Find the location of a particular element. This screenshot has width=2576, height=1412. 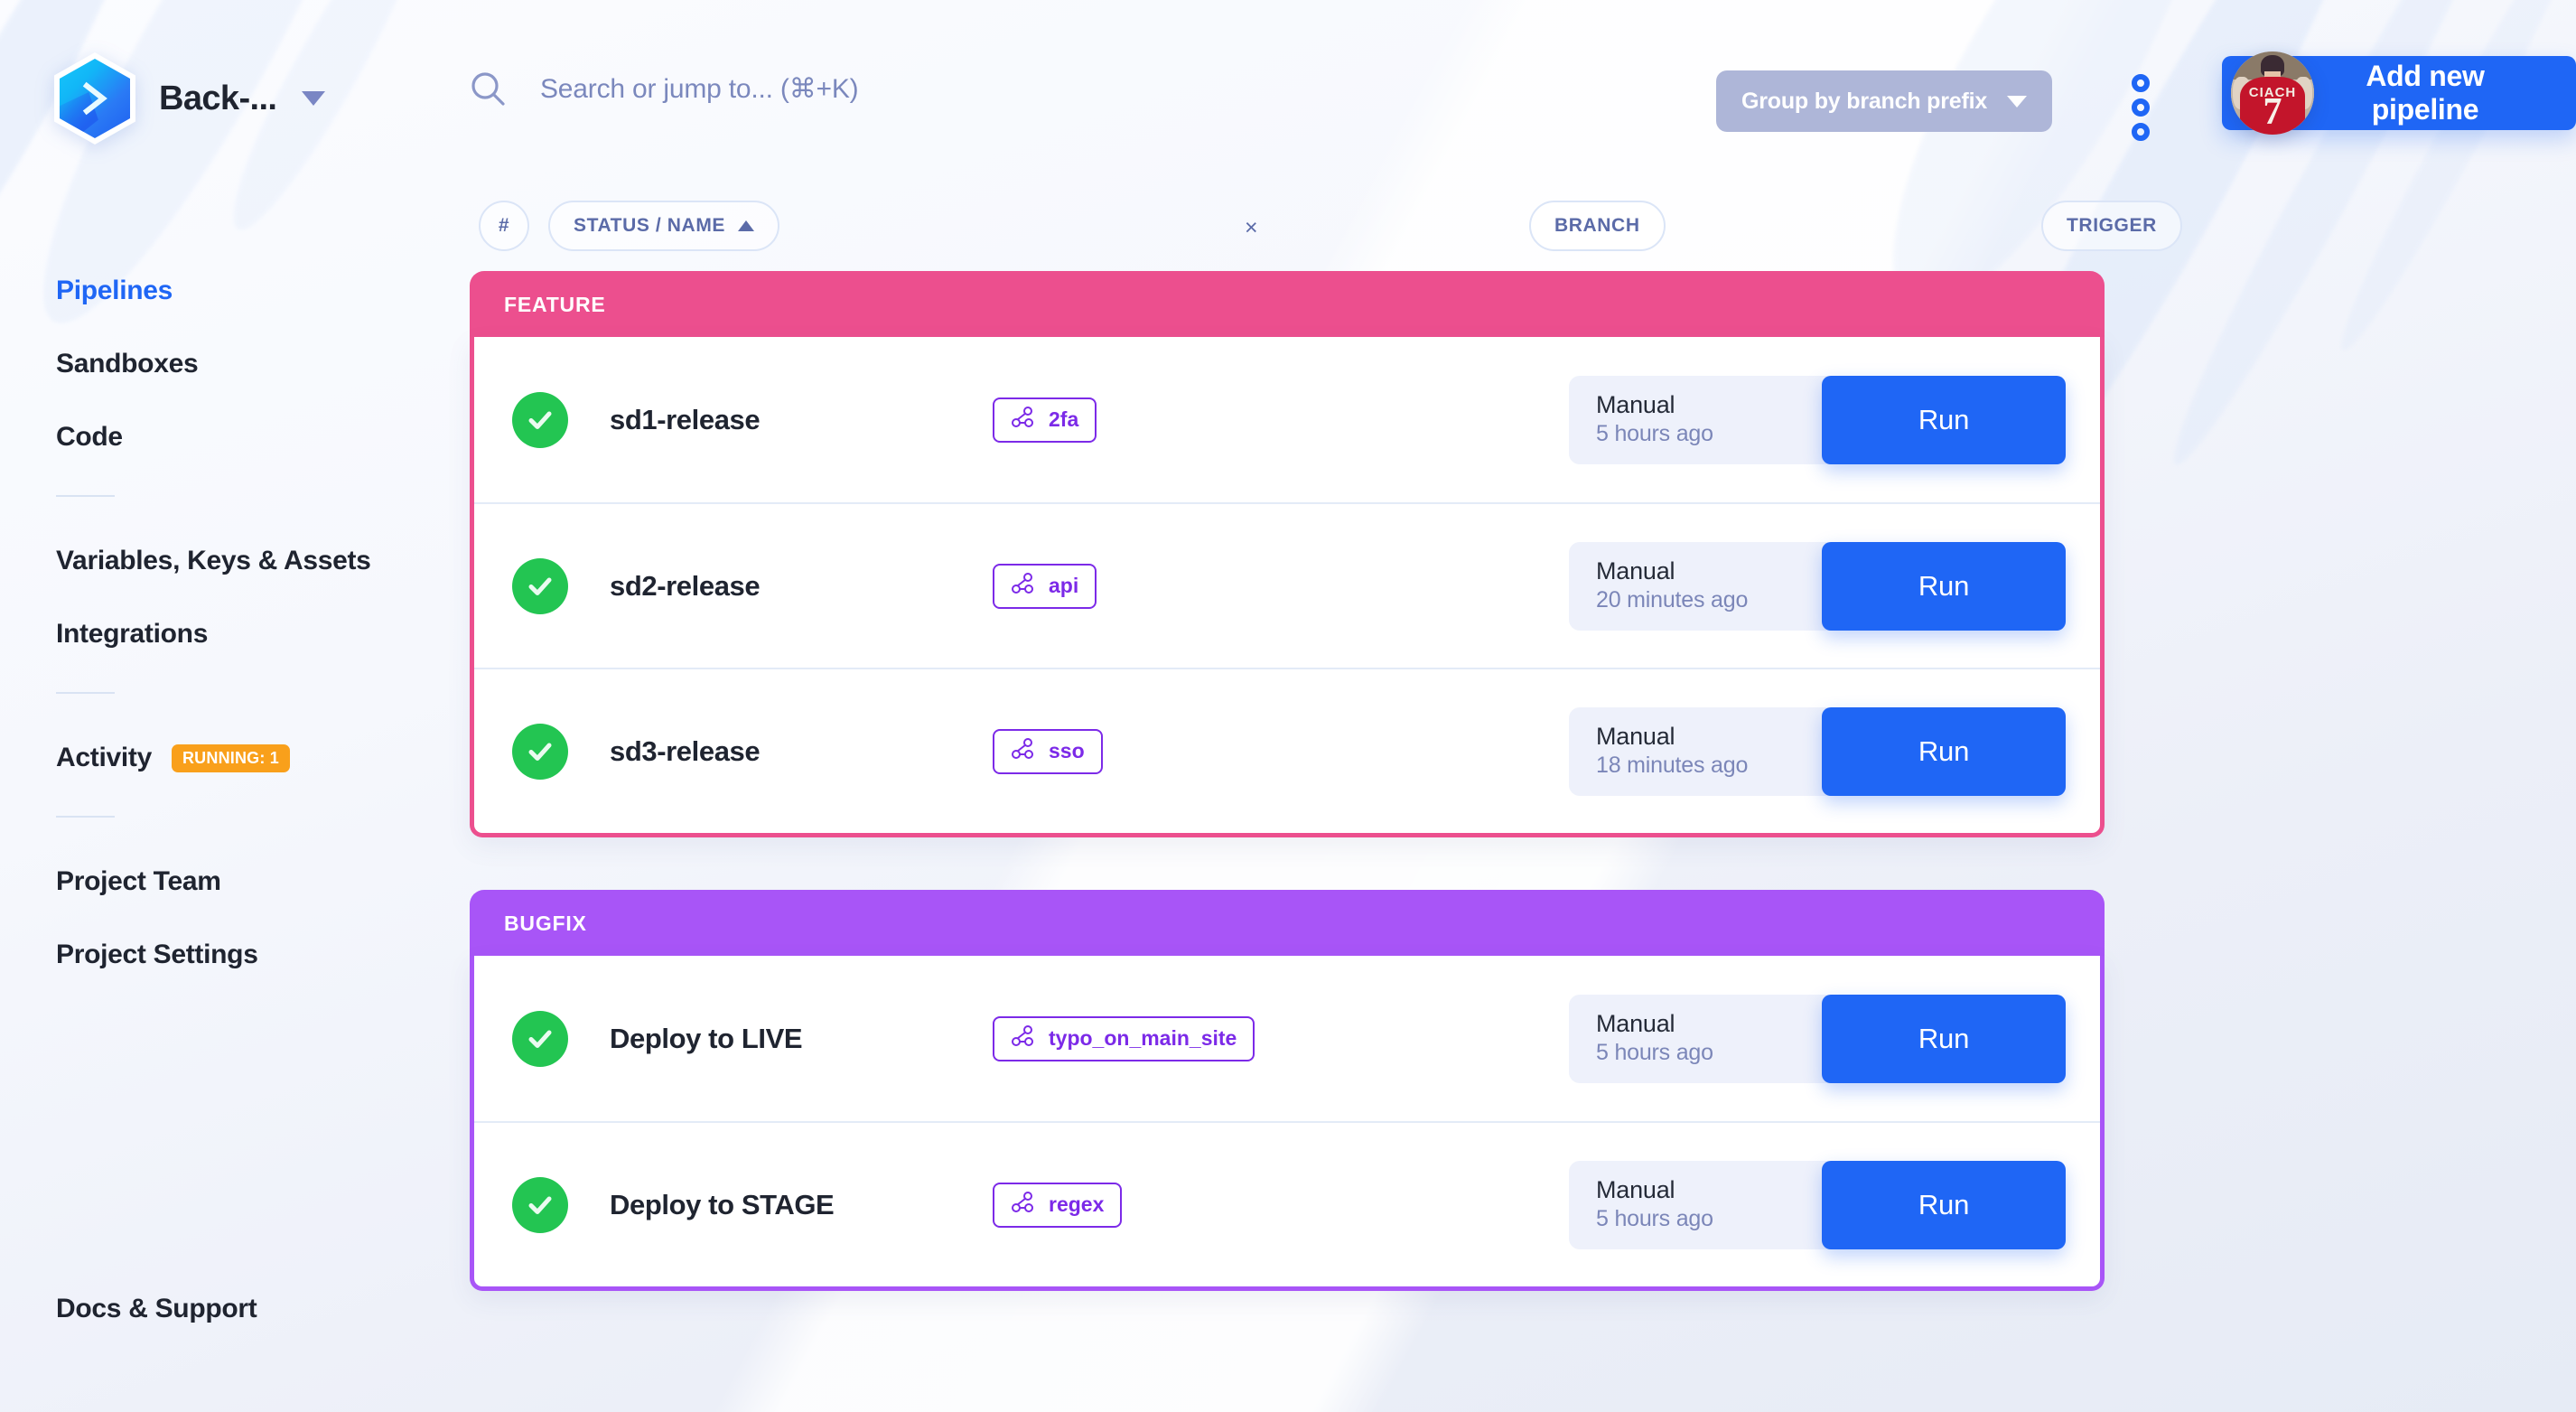

sidebar-item-code: Code is located at coordinates (245, 437).